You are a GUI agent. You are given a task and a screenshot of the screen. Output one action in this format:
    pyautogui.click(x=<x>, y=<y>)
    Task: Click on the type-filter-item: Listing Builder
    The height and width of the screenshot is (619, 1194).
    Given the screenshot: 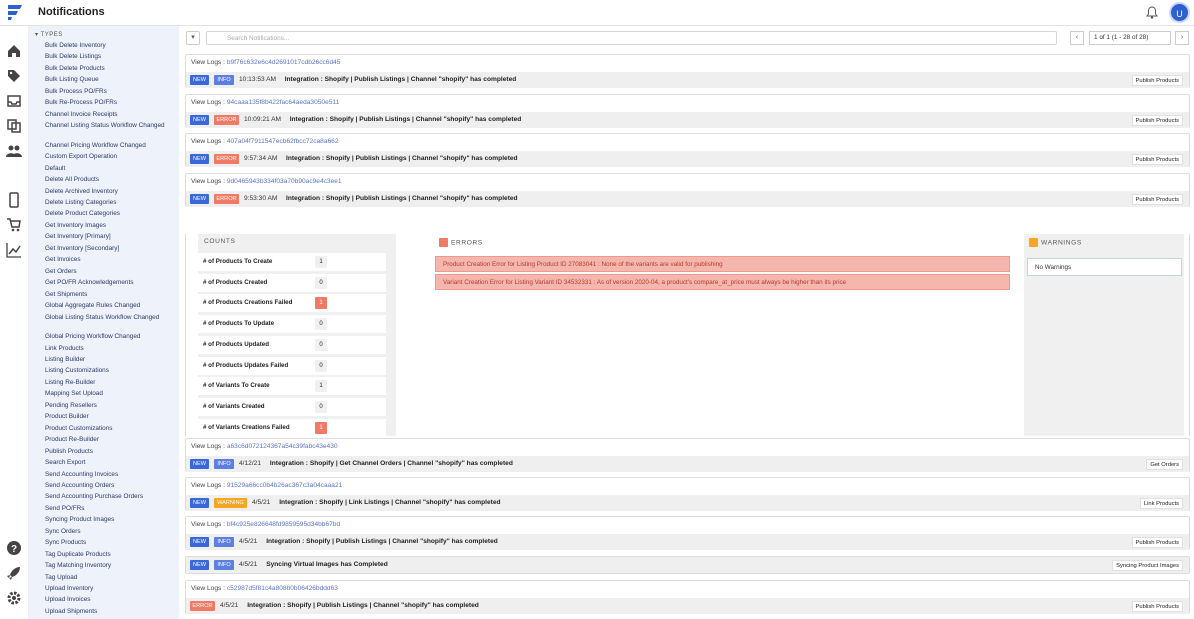 What is the action you would take?
    pyautogui.click(x=110, y=359)
    